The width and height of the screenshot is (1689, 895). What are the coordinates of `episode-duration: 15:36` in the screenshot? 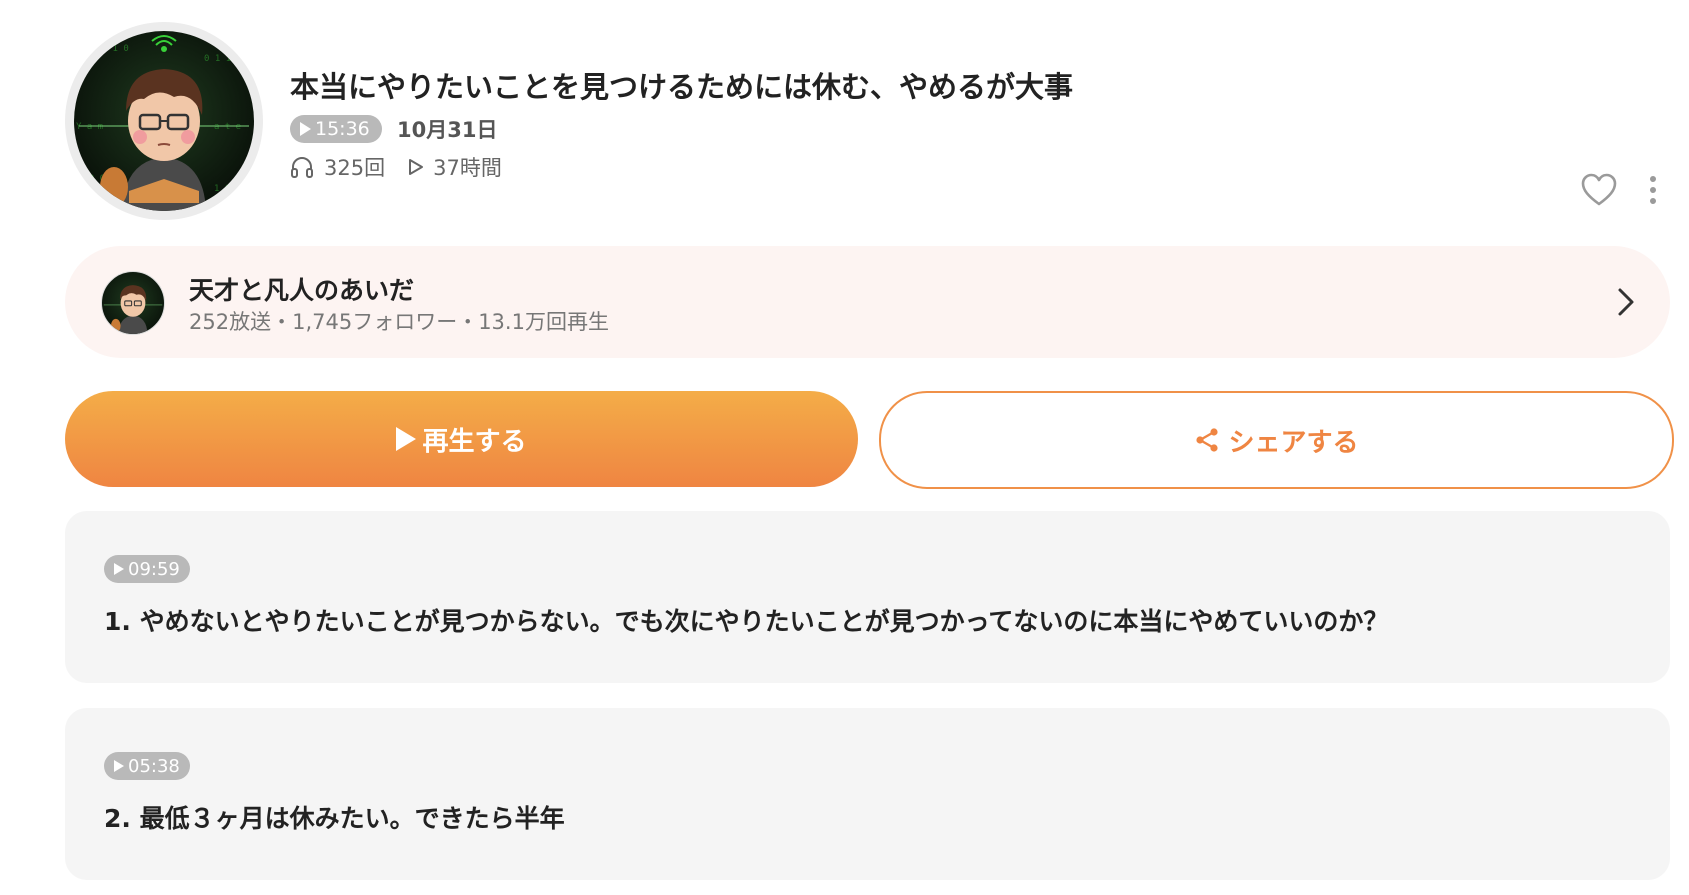 It's located at (342, 129).